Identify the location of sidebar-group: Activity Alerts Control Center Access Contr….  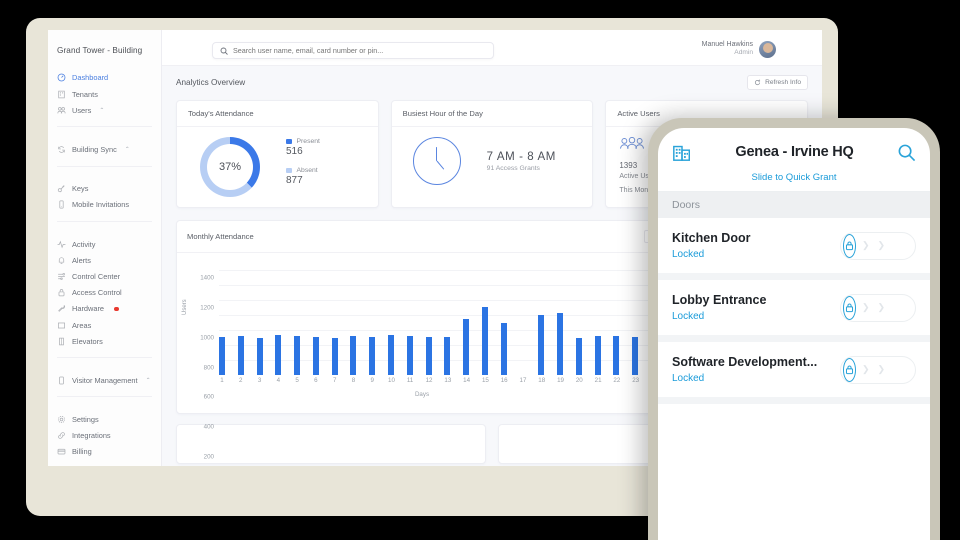
(104, 292).